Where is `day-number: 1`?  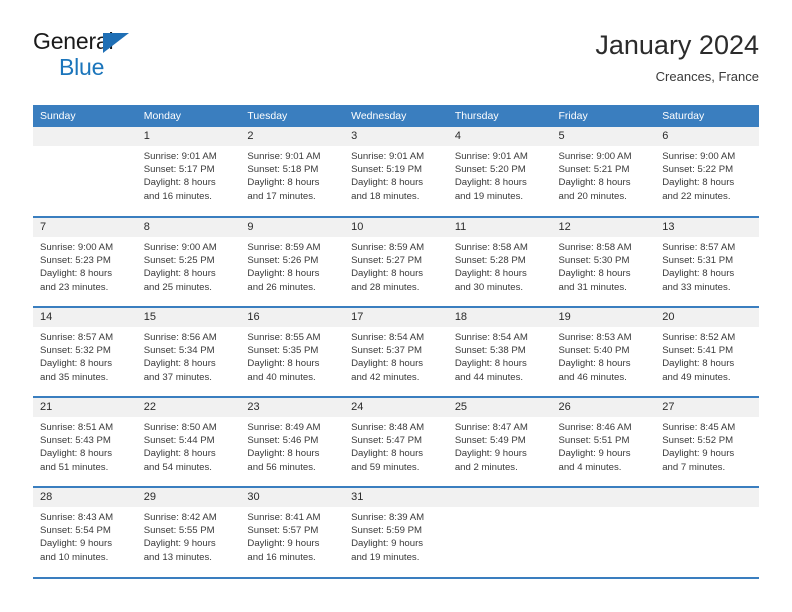
day-number: 1 is located at coordinates (188, 136).